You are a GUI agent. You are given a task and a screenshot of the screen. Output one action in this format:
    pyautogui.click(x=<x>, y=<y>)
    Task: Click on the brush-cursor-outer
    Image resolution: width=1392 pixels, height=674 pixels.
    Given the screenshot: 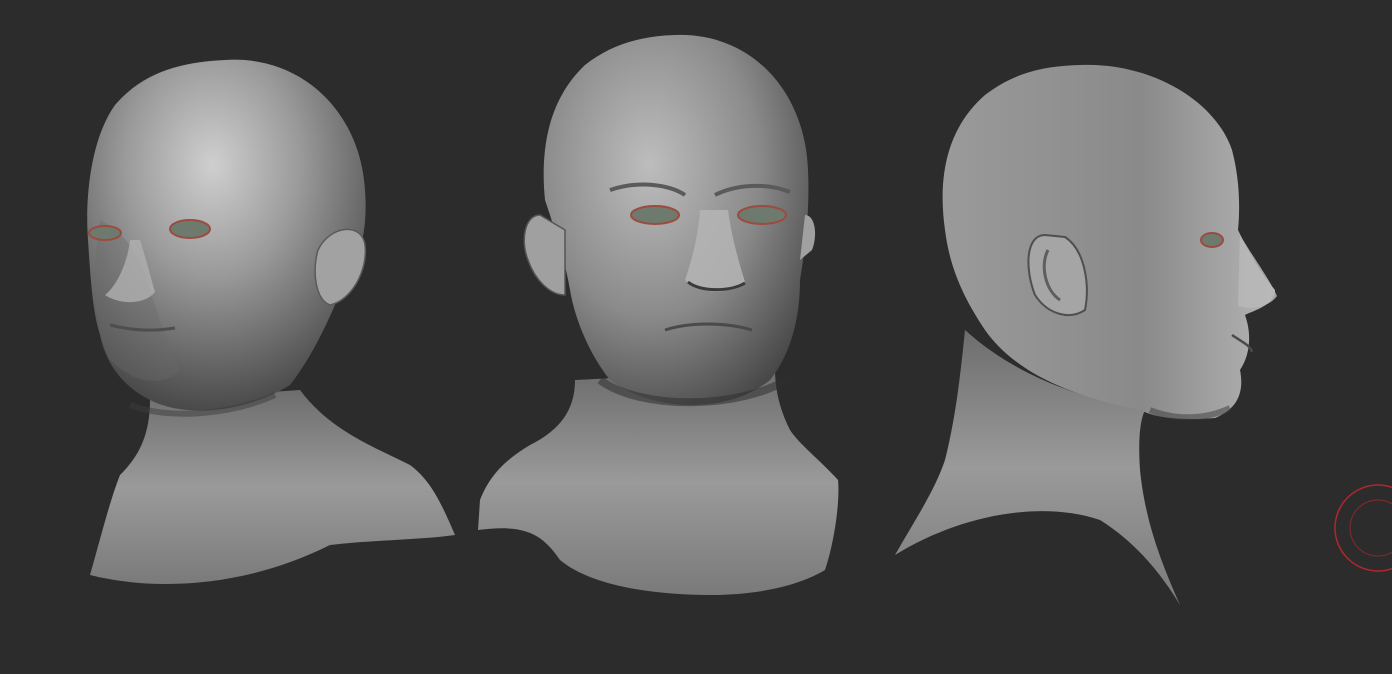 What is the action you would take?
    pyautogui.click(x=1363, y=528)
    